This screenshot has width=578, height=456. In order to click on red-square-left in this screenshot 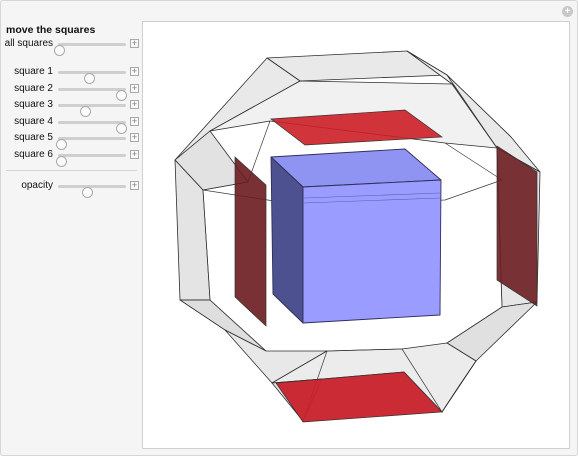, I will do `click(250, 241)`.